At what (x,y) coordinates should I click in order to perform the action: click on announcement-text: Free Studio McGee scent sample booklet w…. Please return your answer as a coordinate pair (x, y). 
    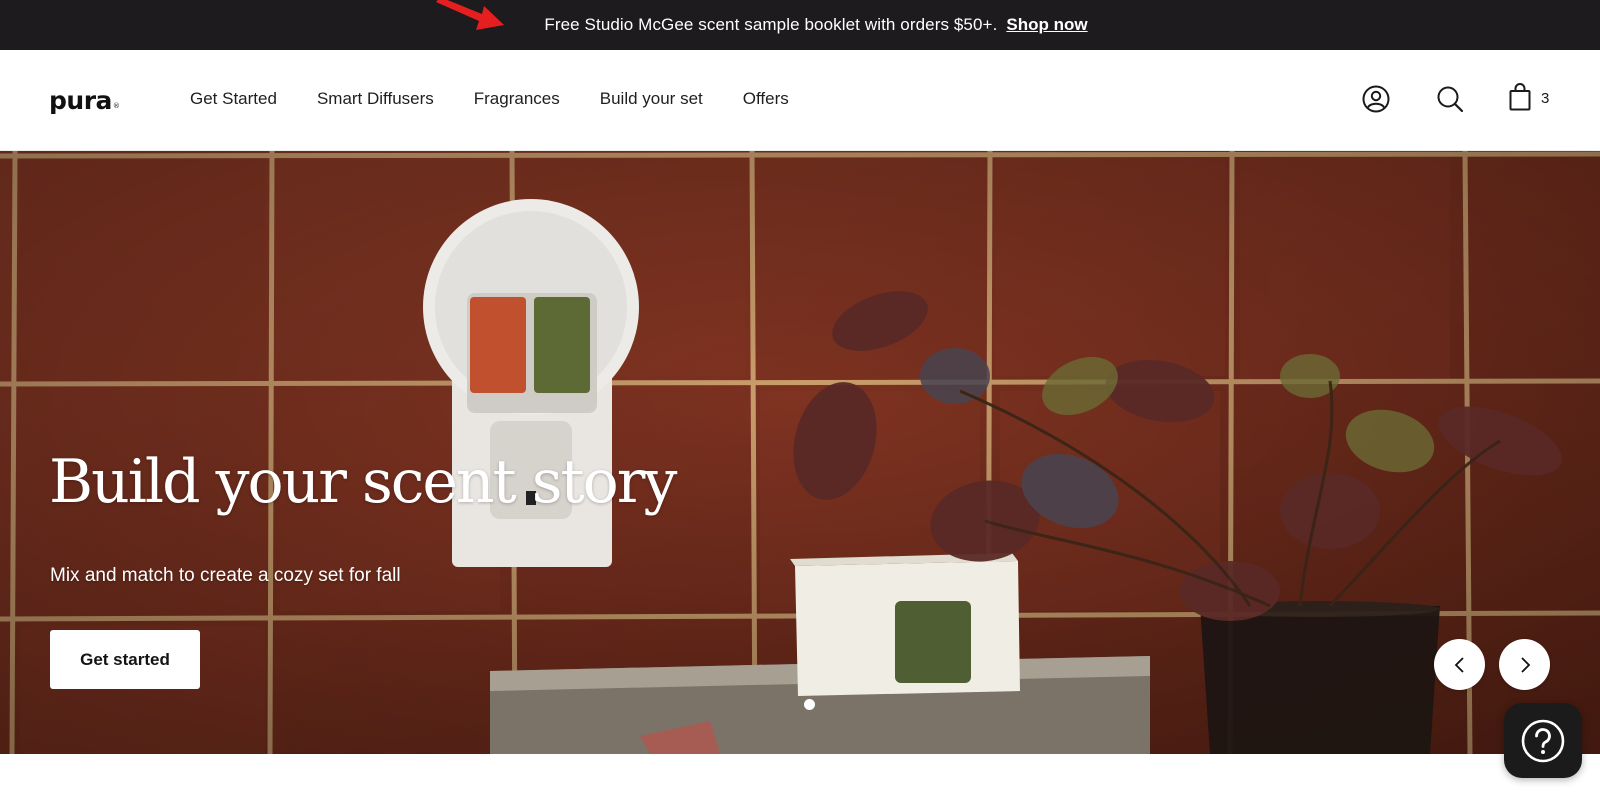
    Looking at the image, I should click on (771, 24).